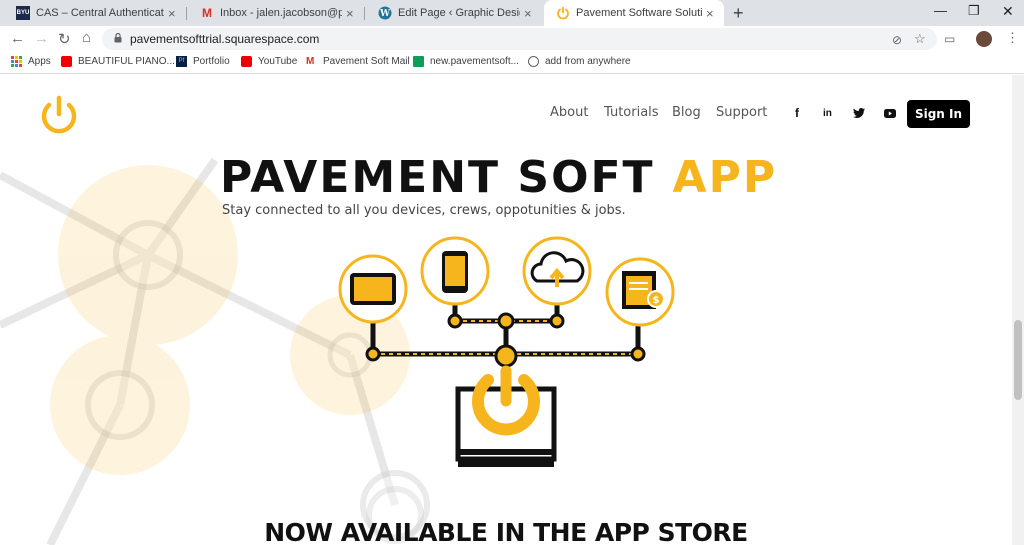 This screenshot has width=1024, height=545. I want to click on globe-icon, so click(533, 61).